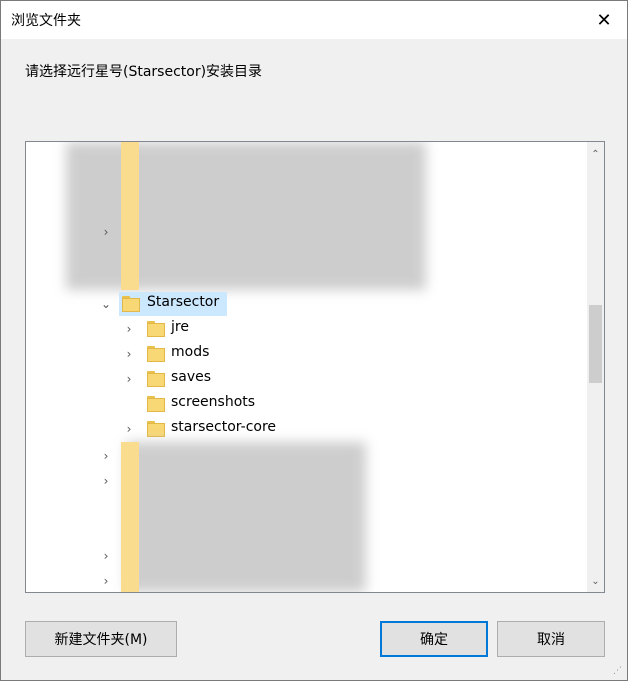 This screenshot has height=681, width=628. Describe the element at coordinates (595, 344) in the screenshot. I see `scroll-thumb` at that location.